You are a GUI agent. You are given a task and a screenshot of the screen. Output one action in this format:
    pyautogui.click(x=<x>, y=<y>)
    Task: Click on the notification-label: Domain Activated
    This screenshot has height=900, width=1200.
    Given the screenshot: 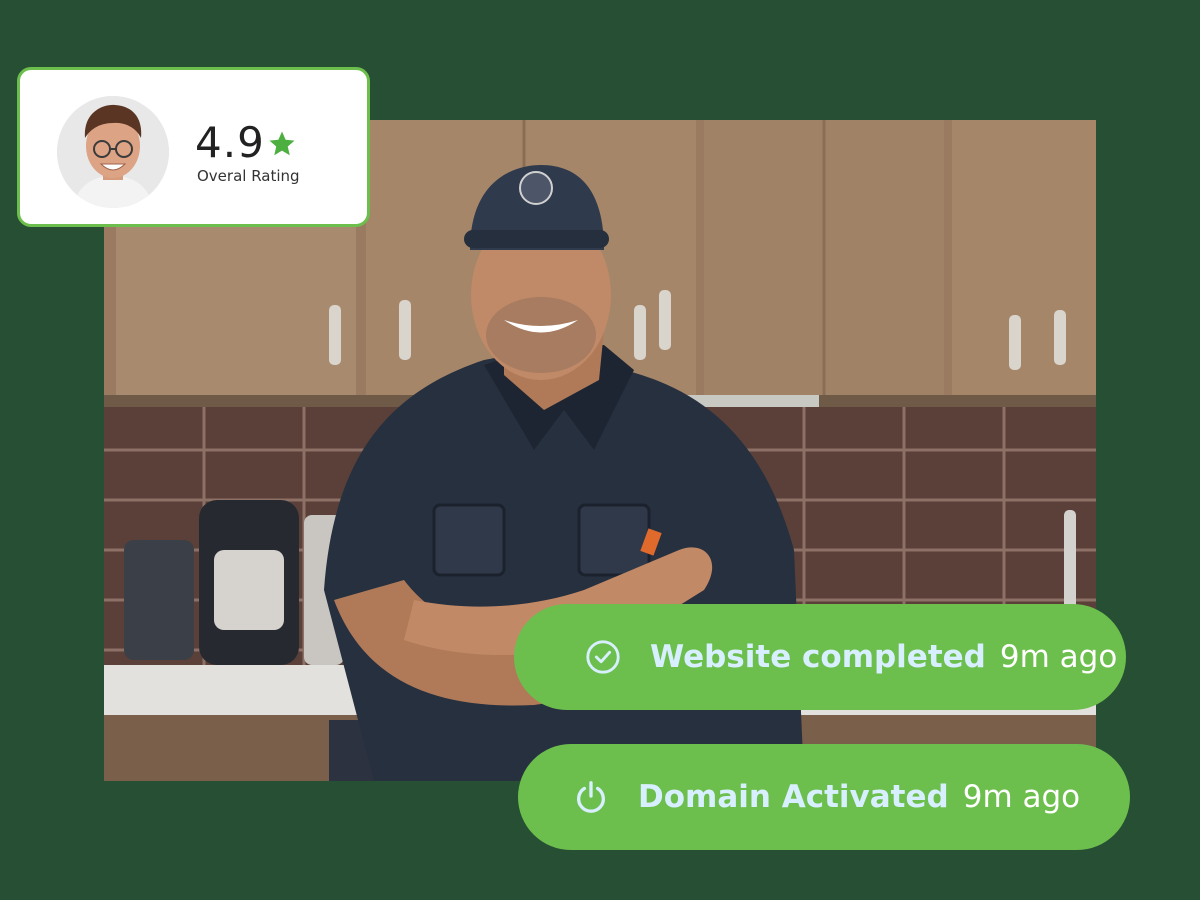 What is the action you would take?
    pyautogui.click(x=793, y=797)
    